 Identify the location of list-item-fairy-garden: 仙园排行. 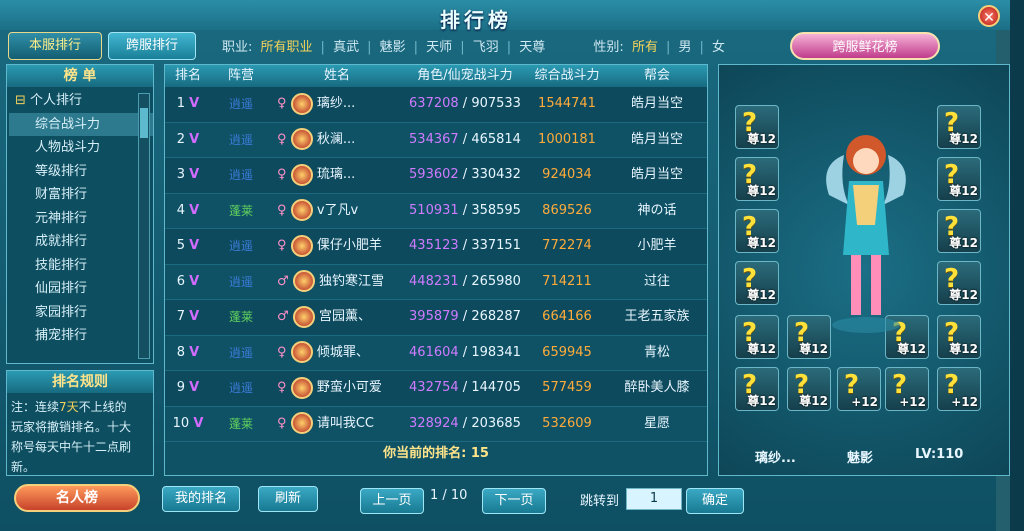
(81, 289).